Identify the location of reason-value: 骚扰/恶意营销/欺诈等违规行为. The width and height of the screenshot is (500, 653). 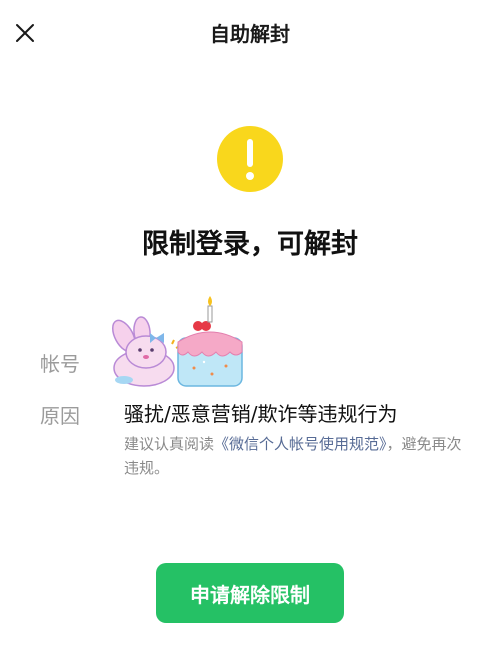
(261, 414).